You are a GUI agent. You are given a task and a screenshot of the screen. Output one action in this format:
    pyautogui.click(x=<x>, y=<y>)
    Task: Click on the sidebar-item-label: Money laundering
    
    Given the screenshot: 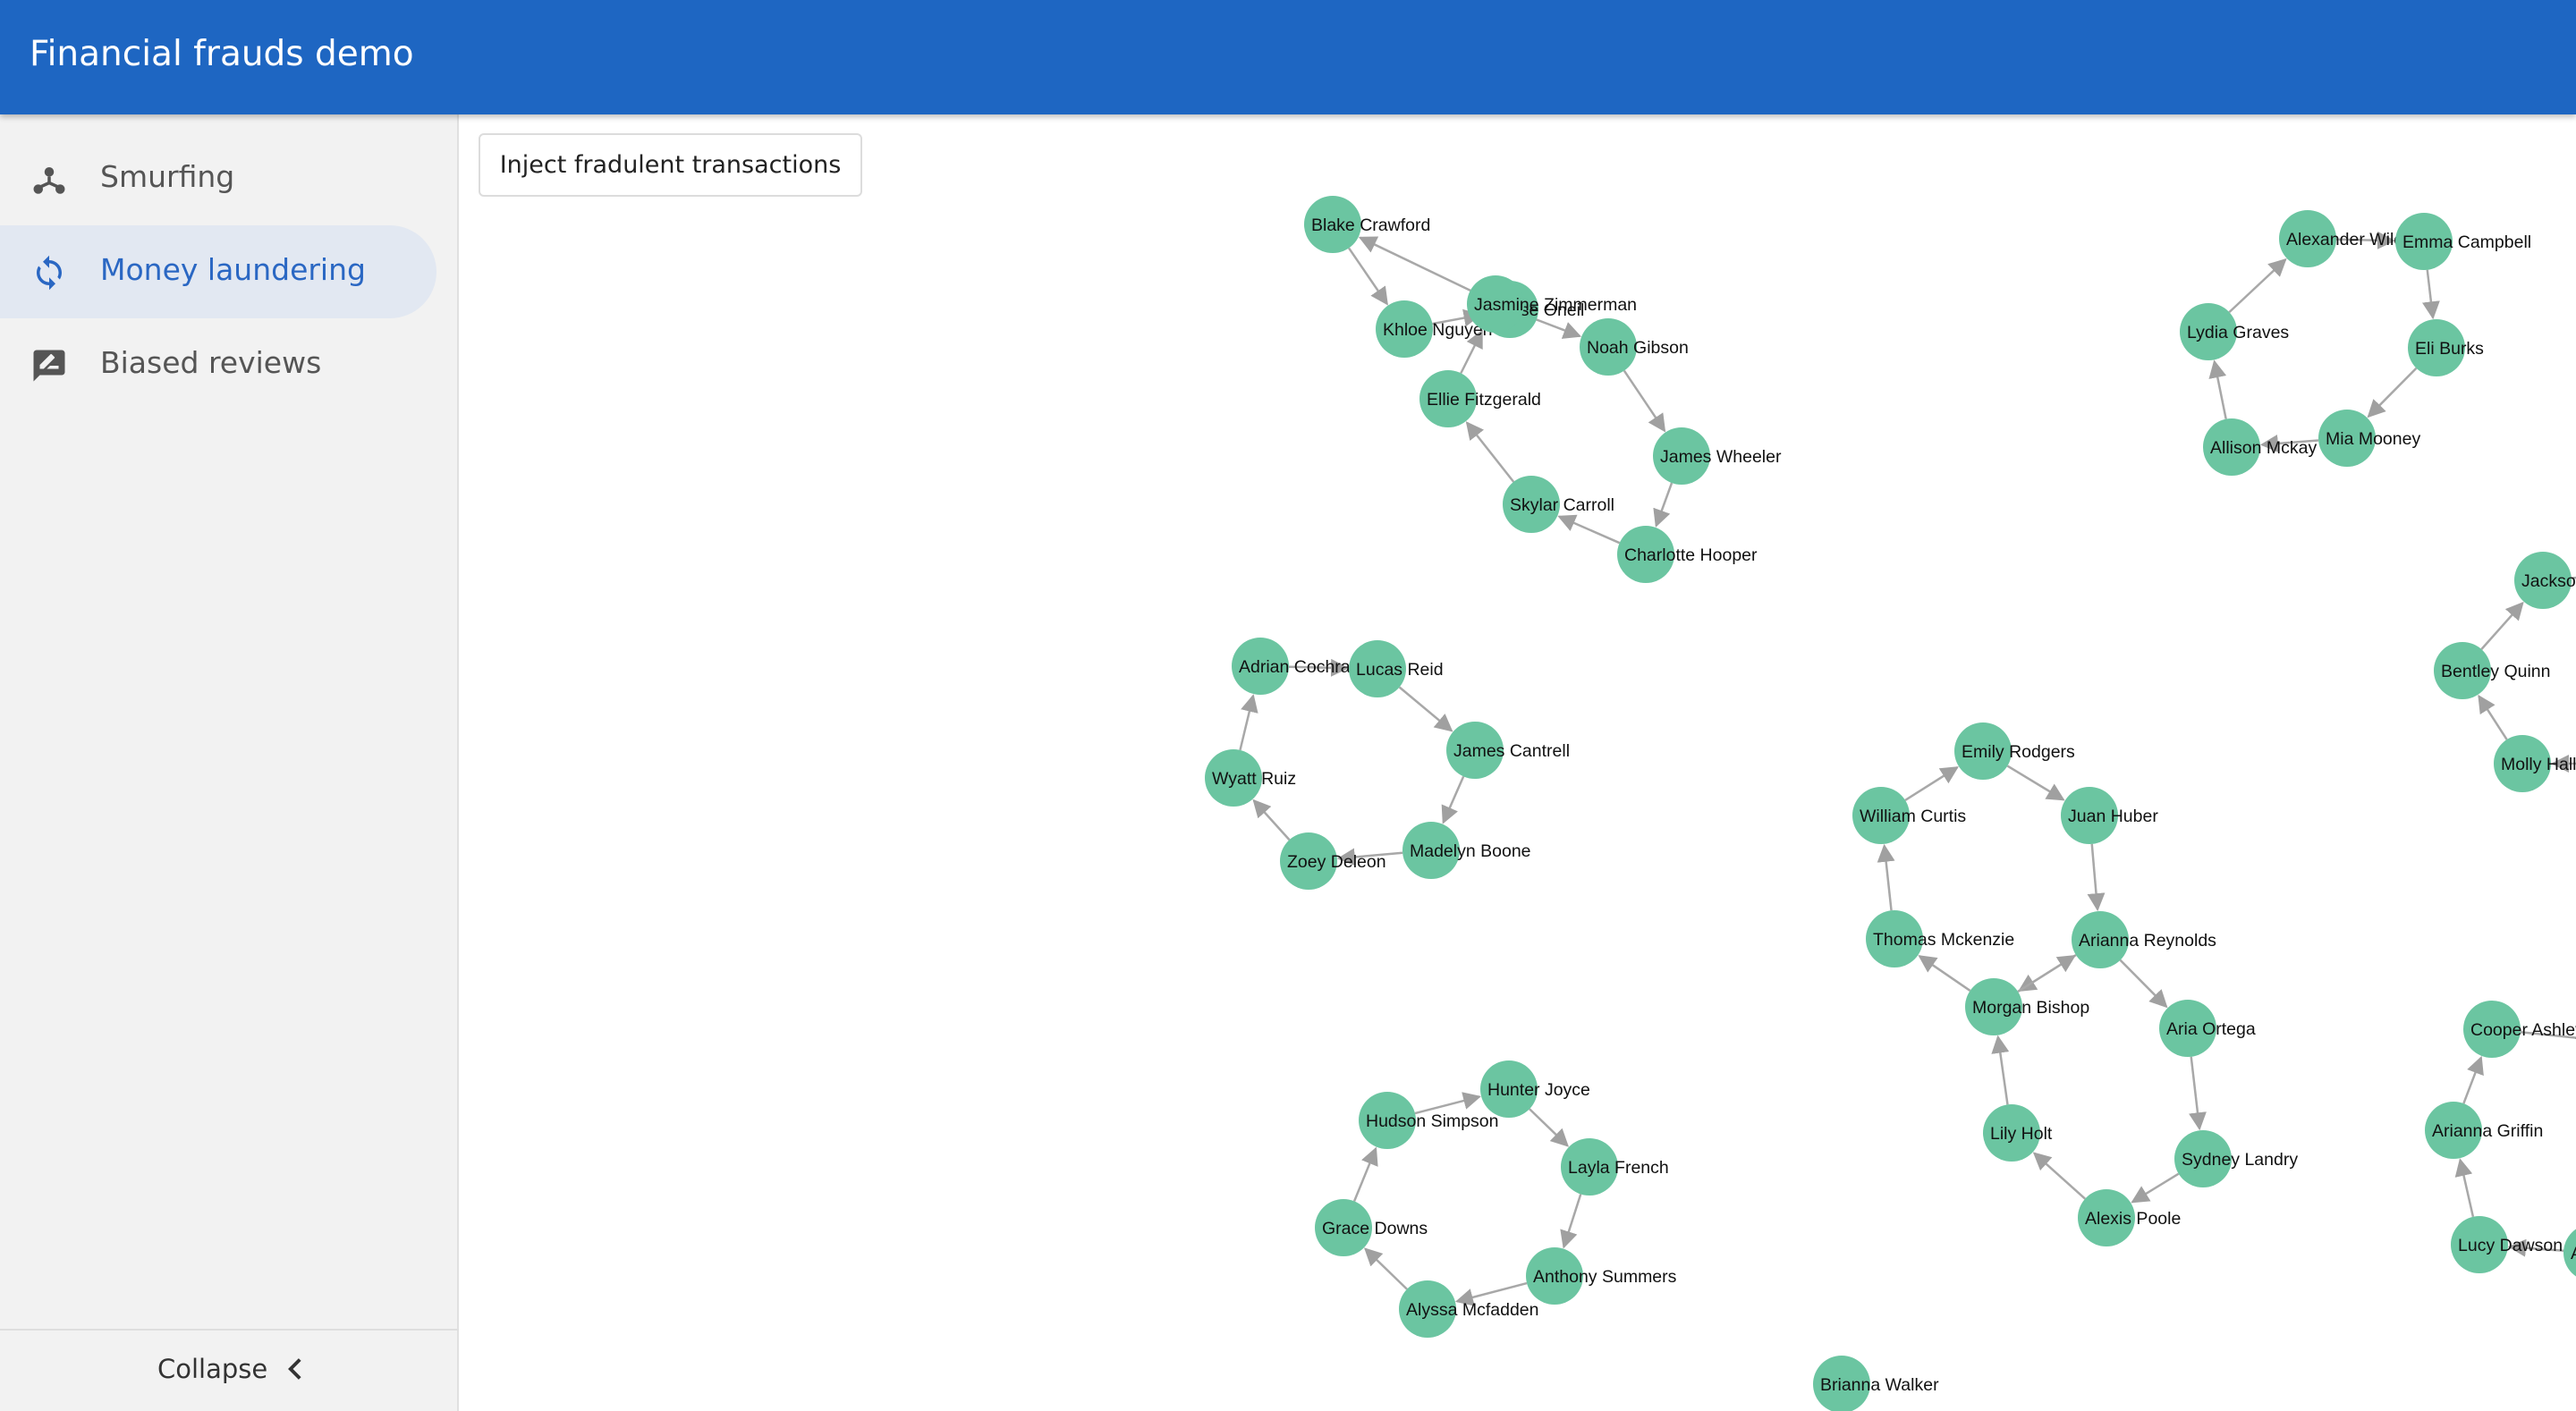 What is the action you would take?
    pyautogui.click(x=233, y=269)
    